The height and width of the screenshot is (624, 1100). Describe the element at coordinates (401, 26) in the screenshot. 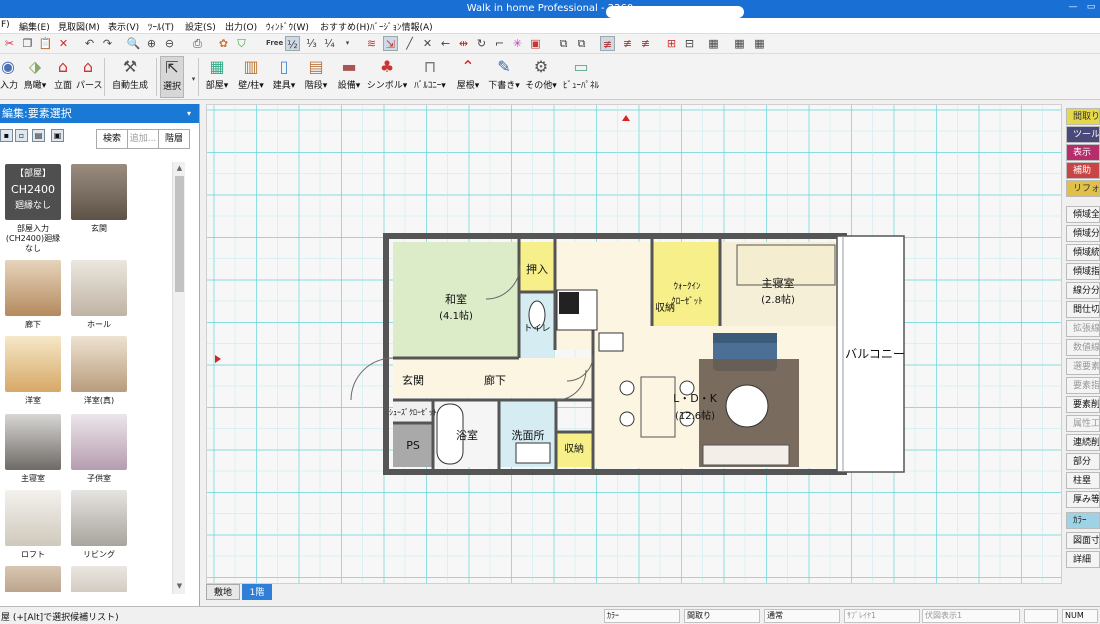

I see `menu-version: ﾊﾞｰｼﾞｮﾝ情報(A)` at that location.